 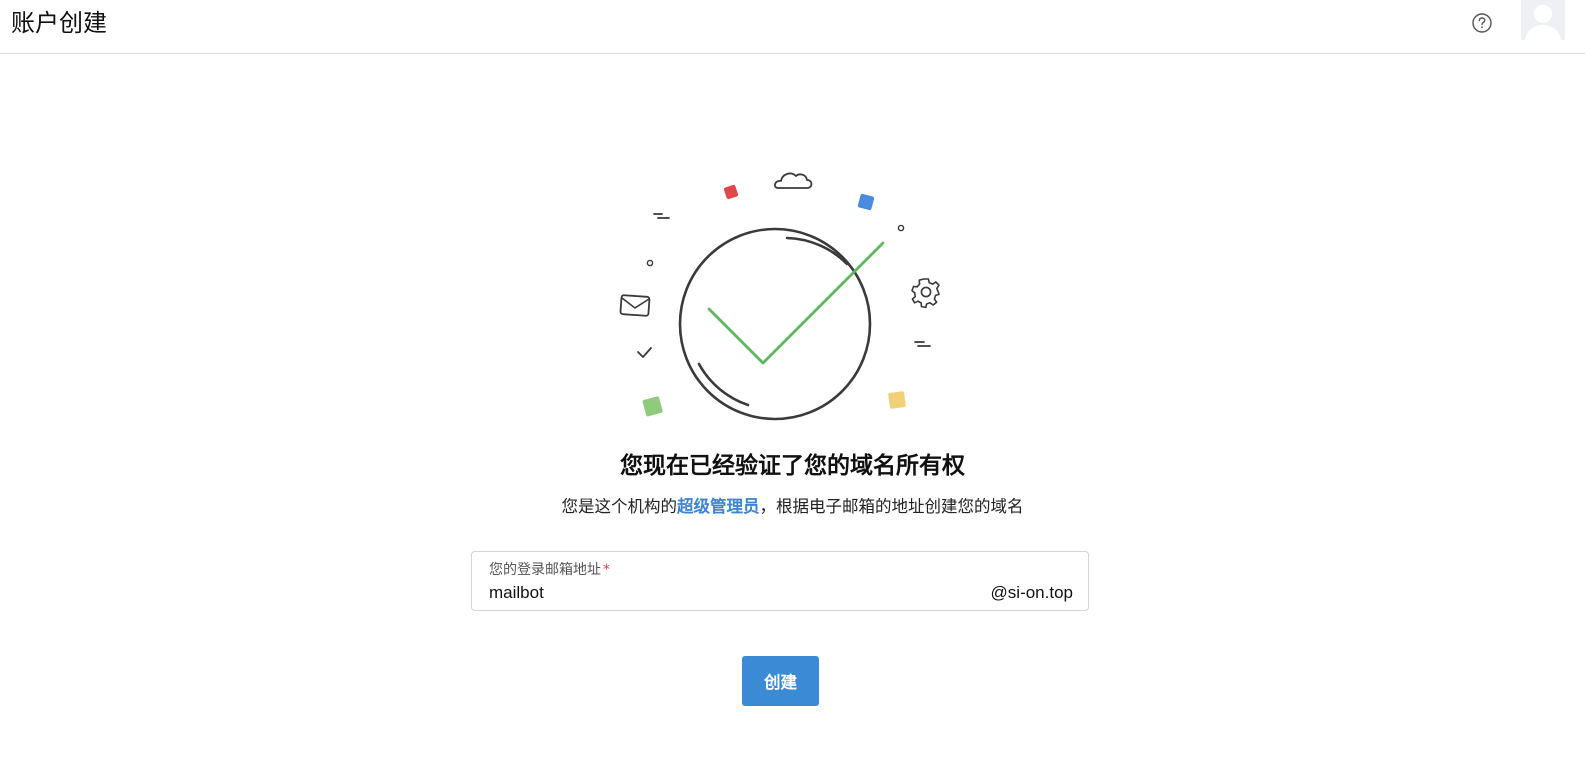 I want to click on top-bar: 账户创建, so click(x=792, y=27).